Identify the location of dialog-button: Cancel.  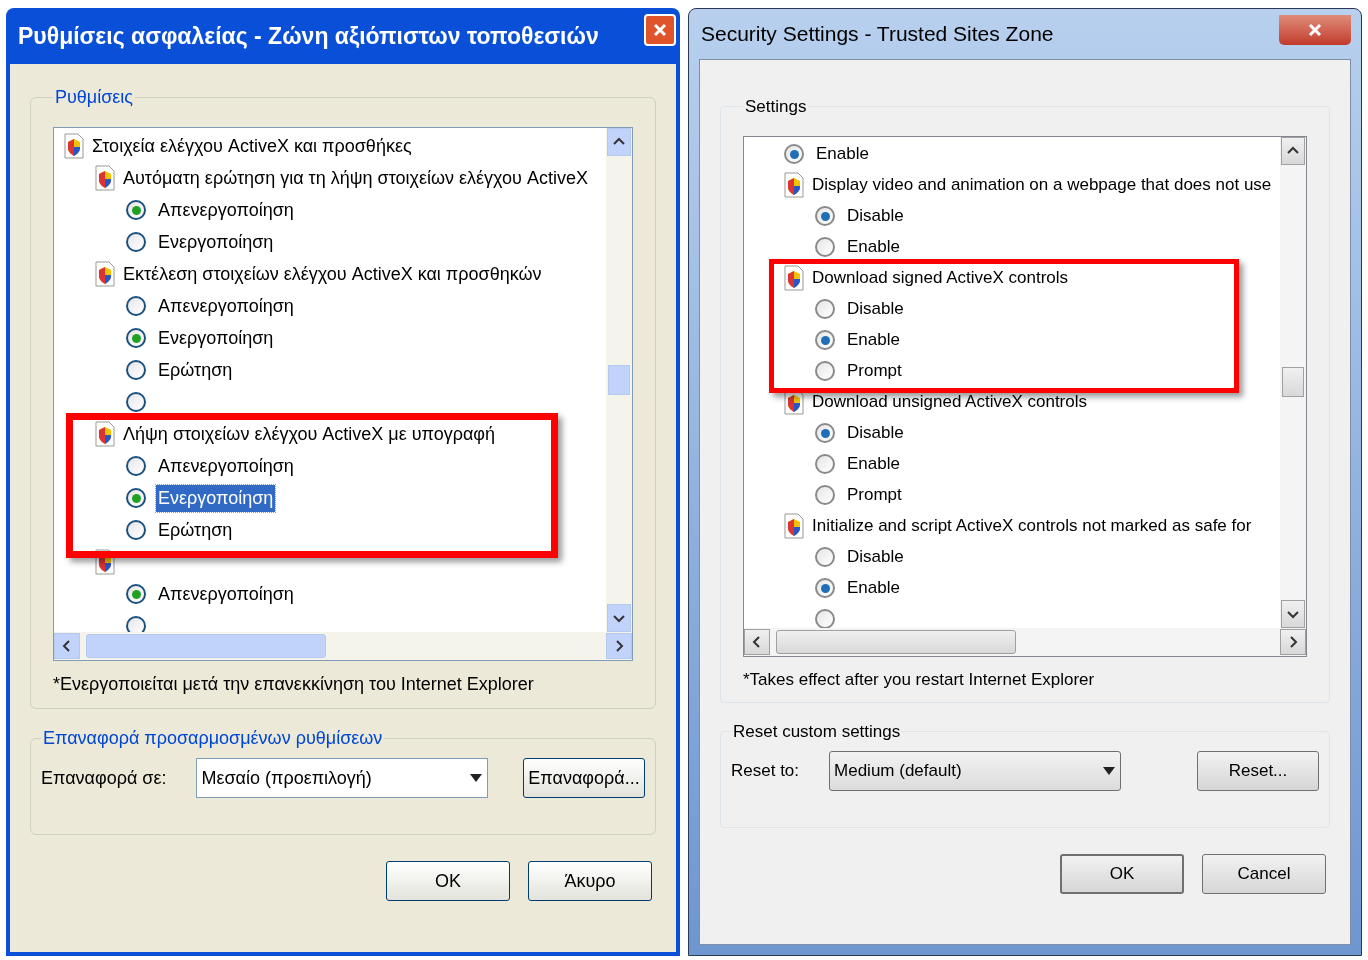
(1264, 873).